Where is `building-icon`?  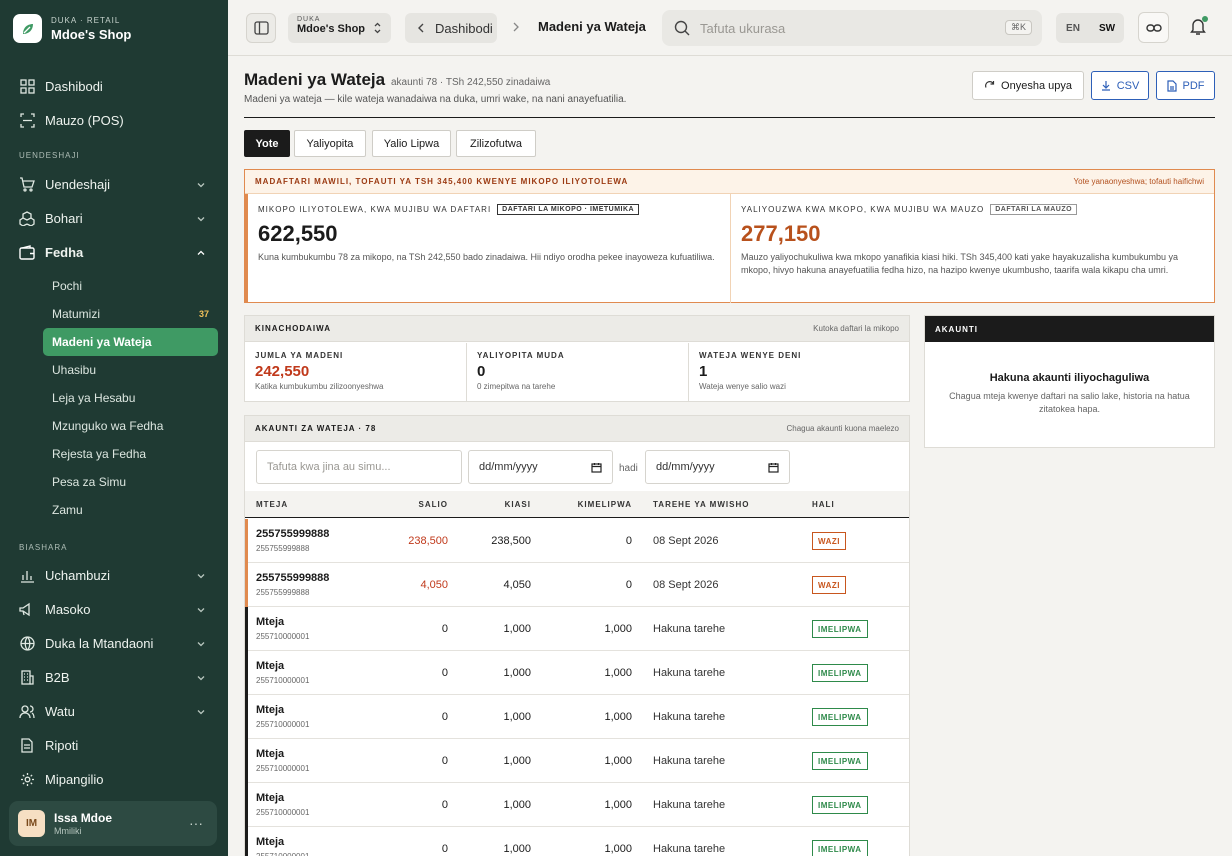
building-icon is located at coordinates (27, 677).